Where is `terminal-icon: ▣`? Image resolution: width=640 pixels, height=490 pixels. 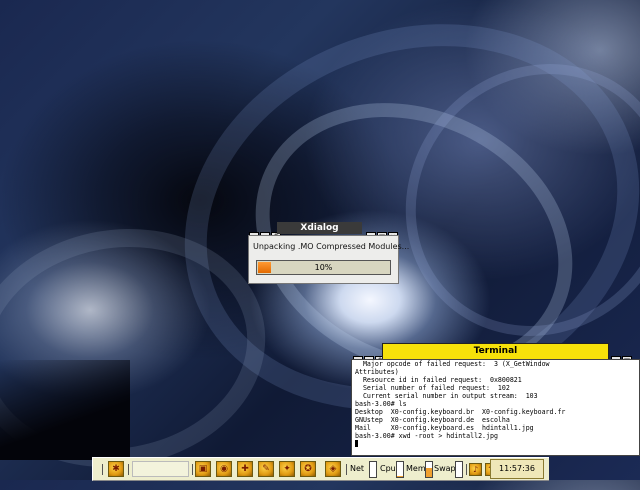
terminal-icon: ▣ is located at coordinates (203, 469).